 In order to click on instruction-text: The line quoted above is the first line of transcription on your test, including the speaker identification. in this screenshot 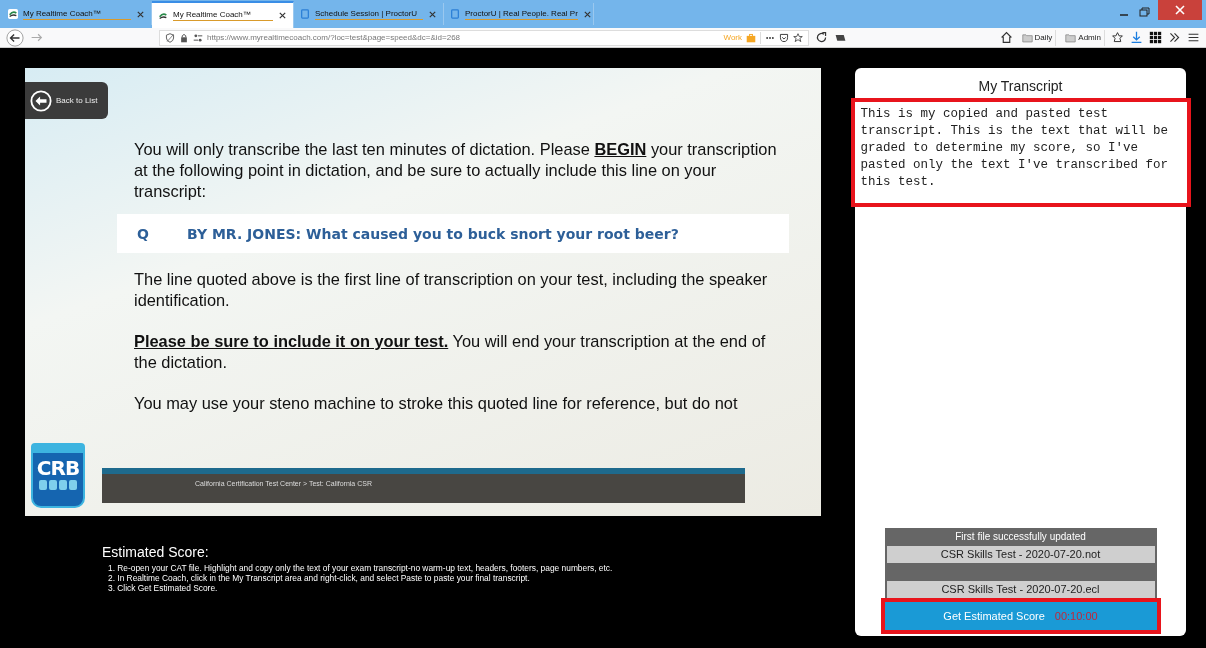, I will do `click(451, 290)`.